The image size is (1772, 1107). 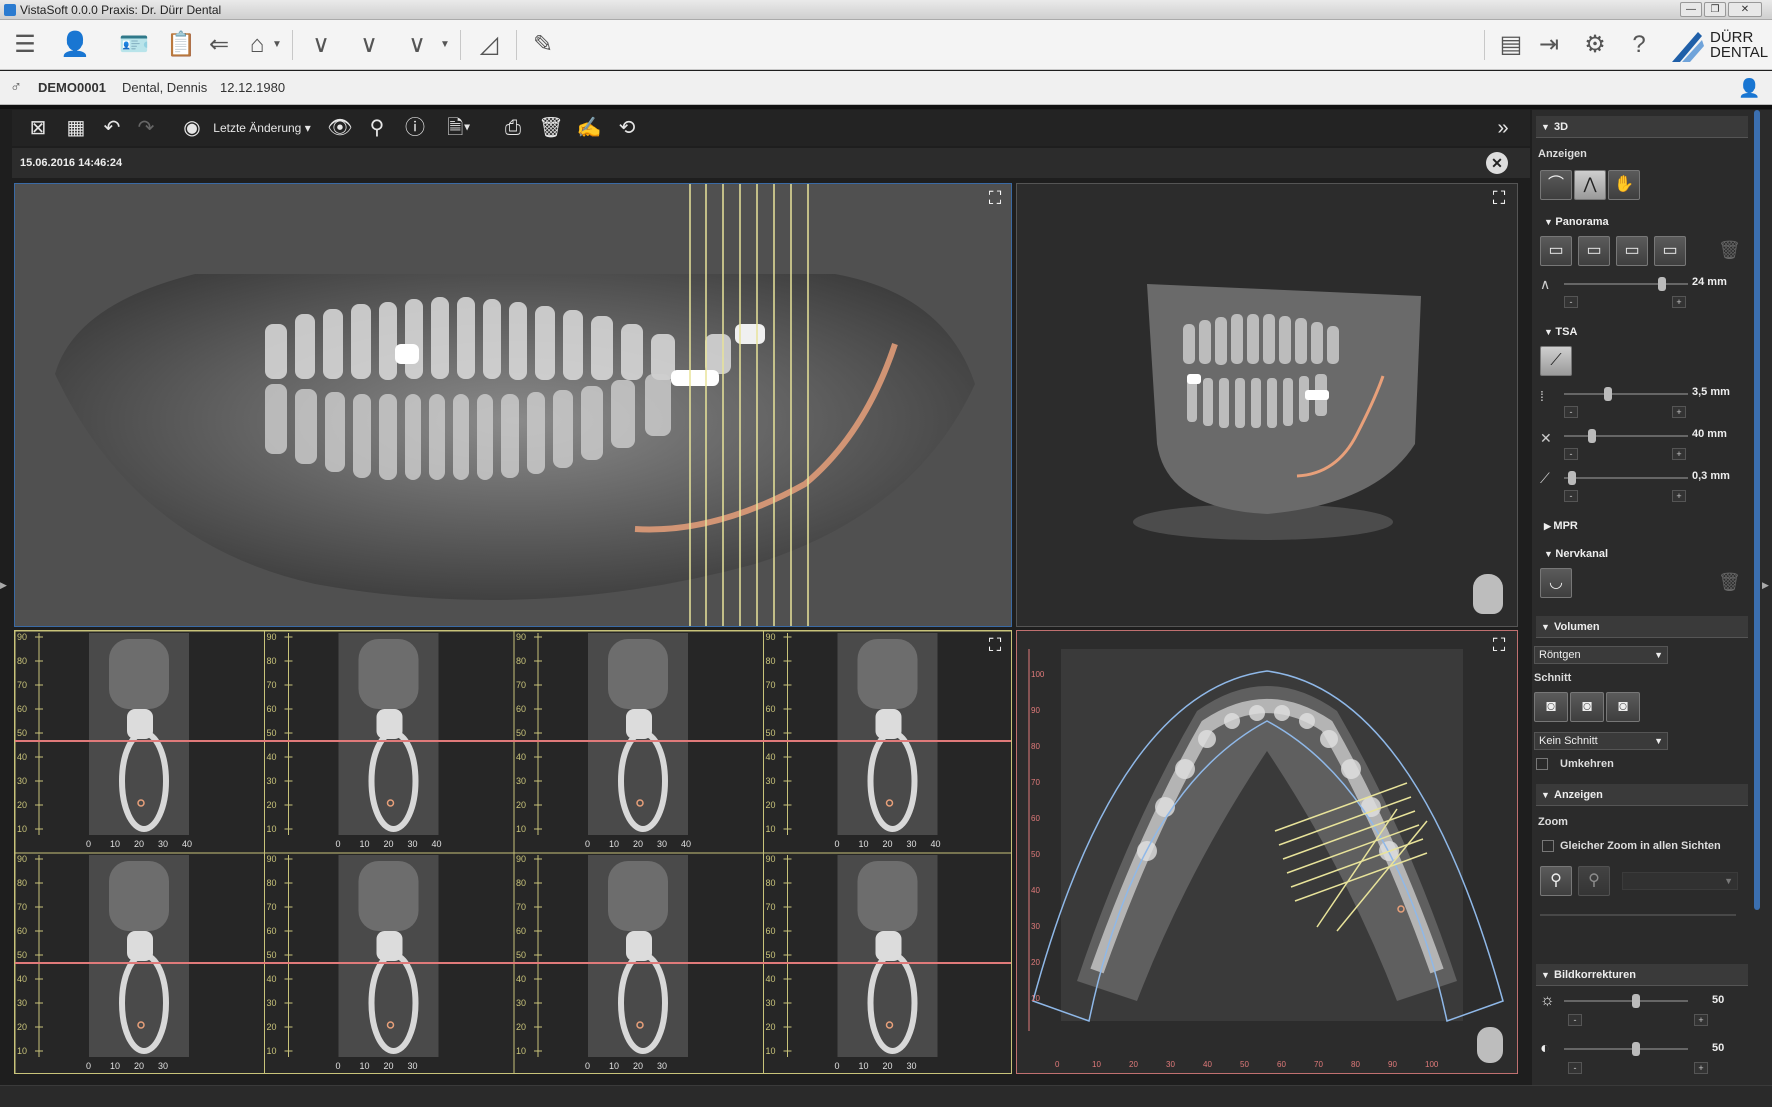 What do you see at coordinates (1632, 251) in the screenshot?
I see `panorama-preset-3: ▭` at bounding box center [1632, 251].